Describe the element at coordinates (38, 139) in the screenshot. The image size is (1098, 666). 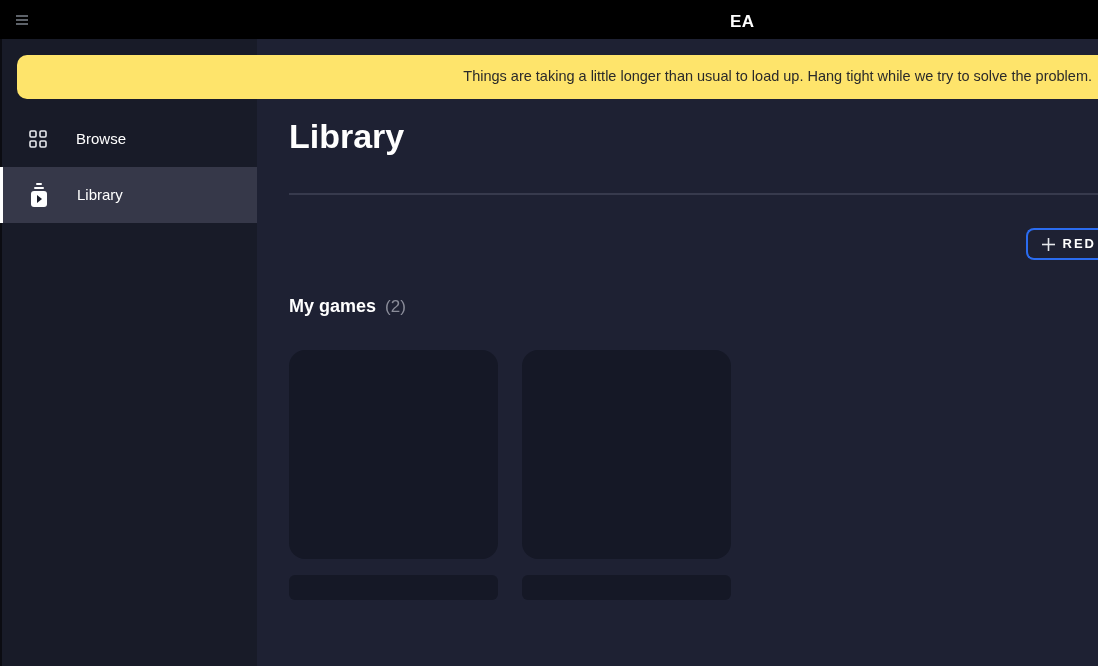
I see `grid-icon` at that location.